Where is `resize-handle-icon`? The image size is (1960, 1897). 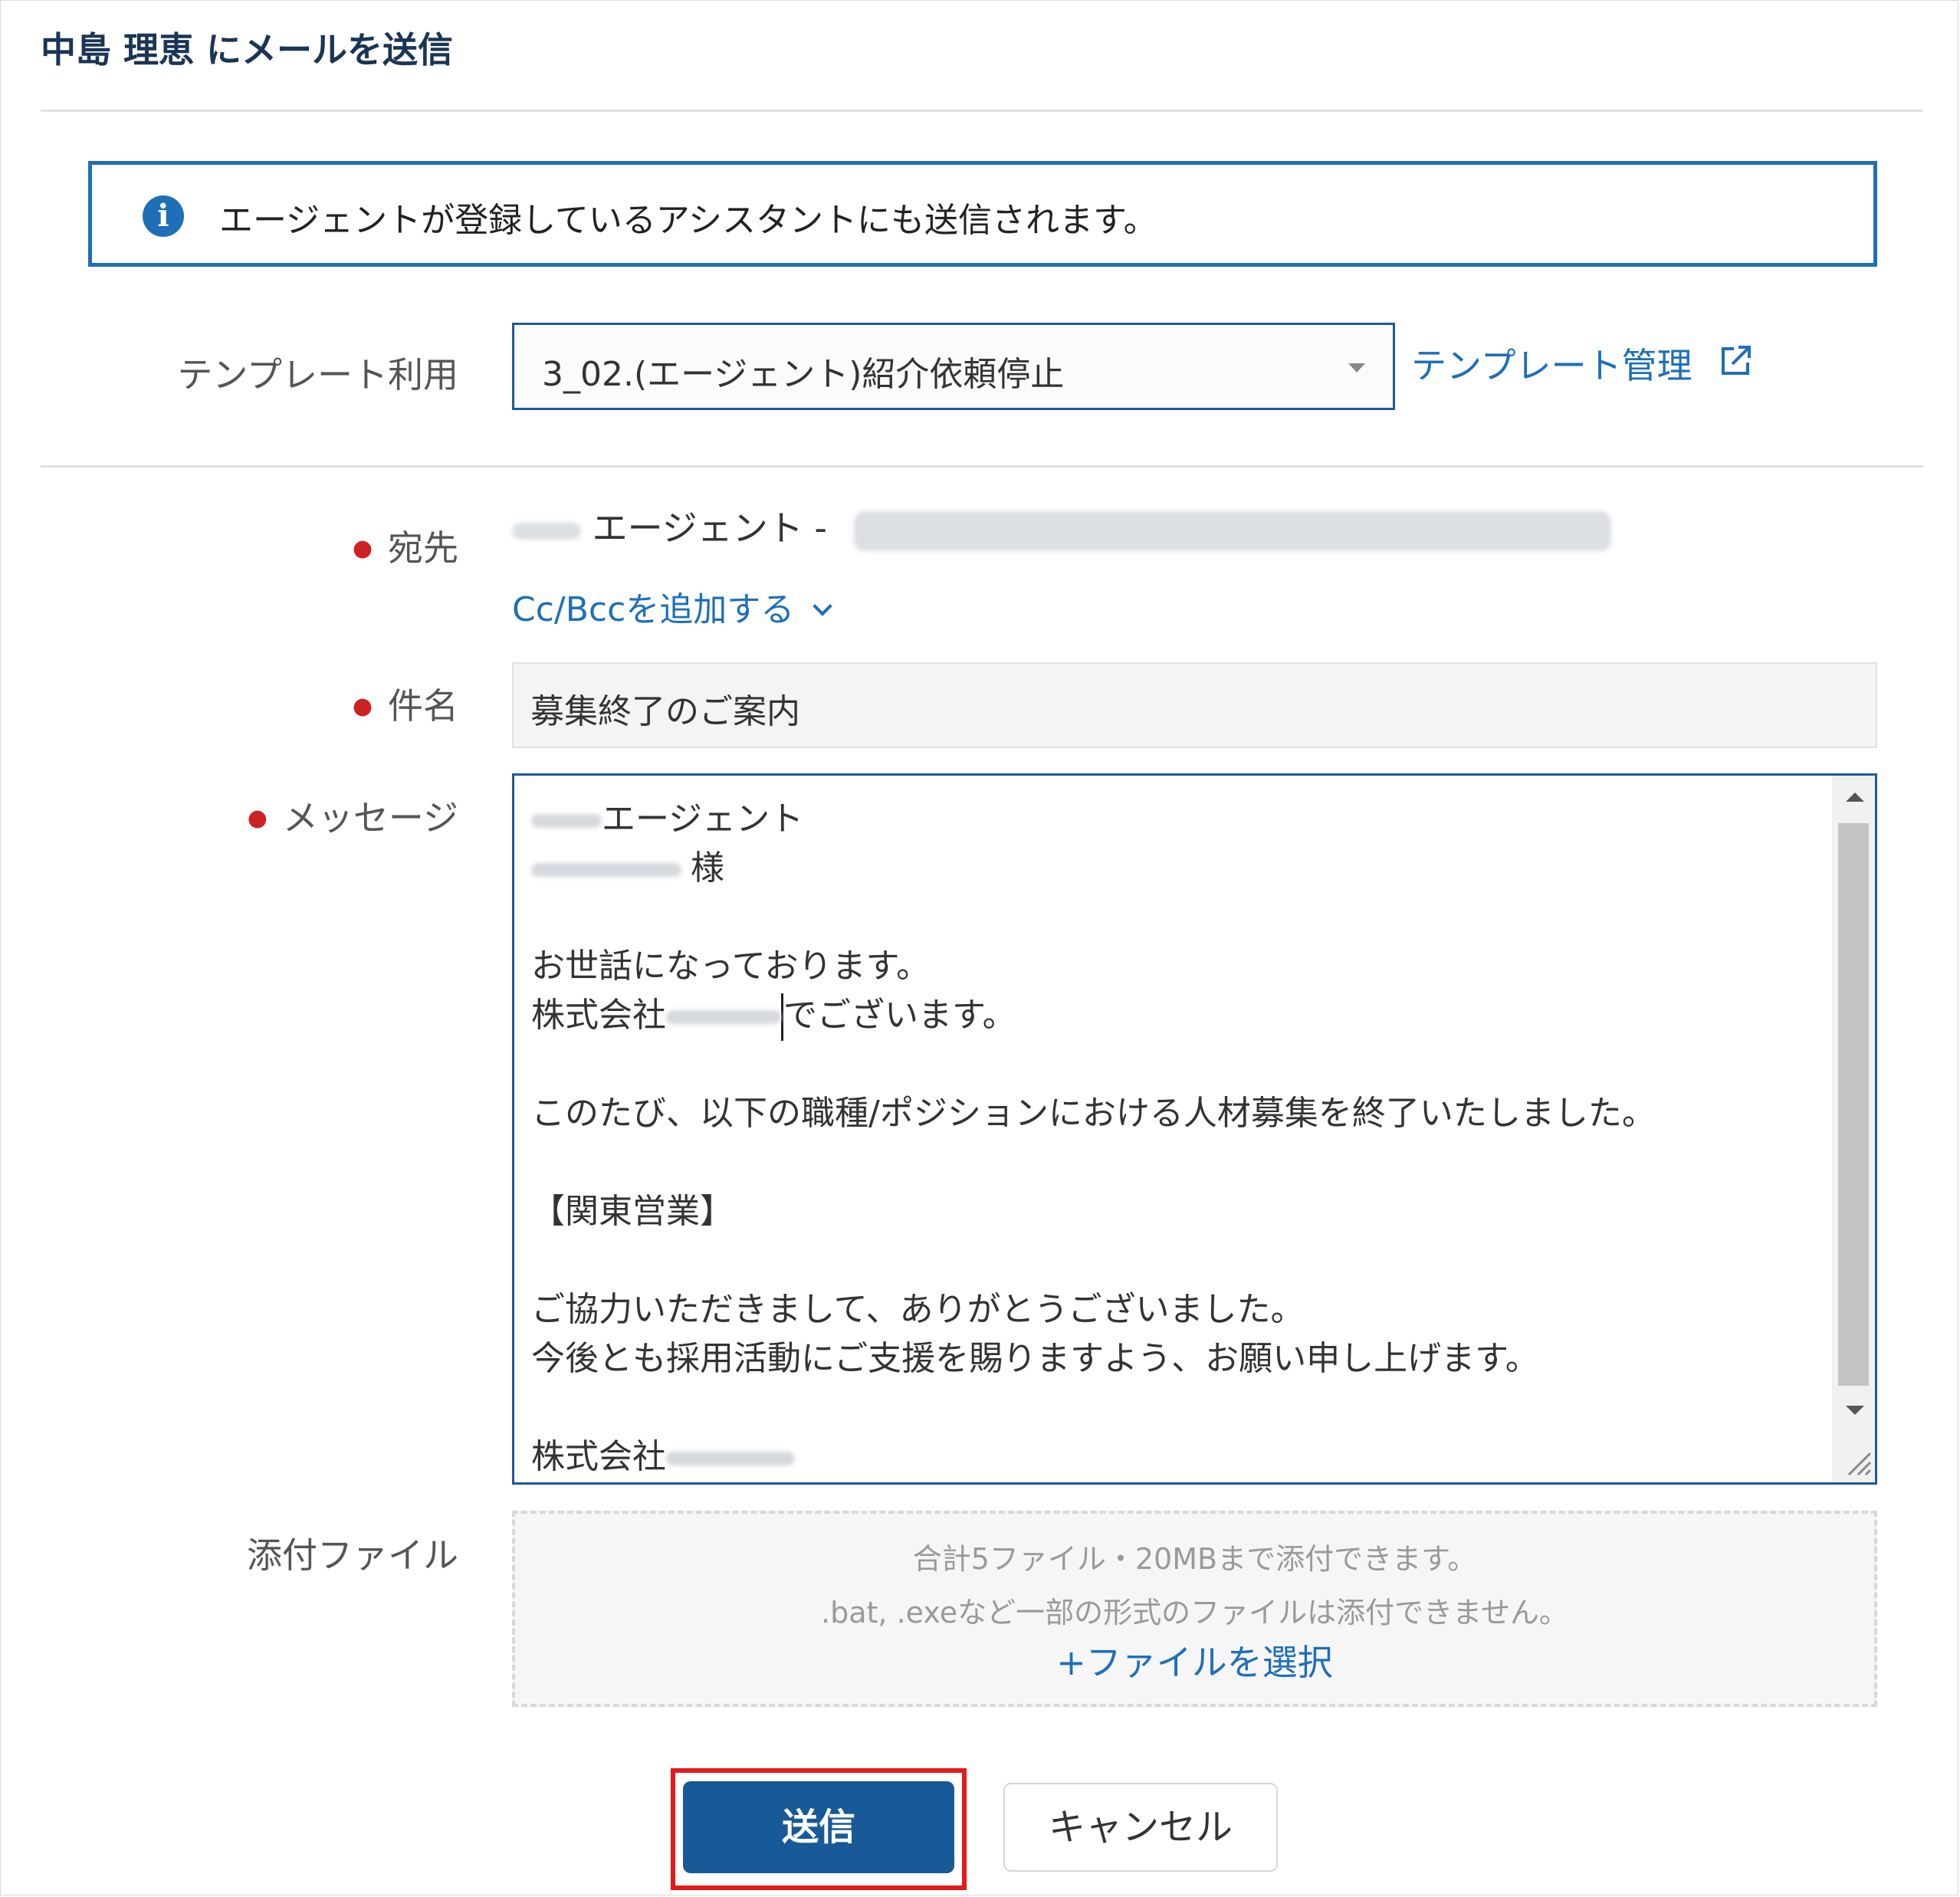 resize-handle-icon is located at coordinates (1857, 1462).